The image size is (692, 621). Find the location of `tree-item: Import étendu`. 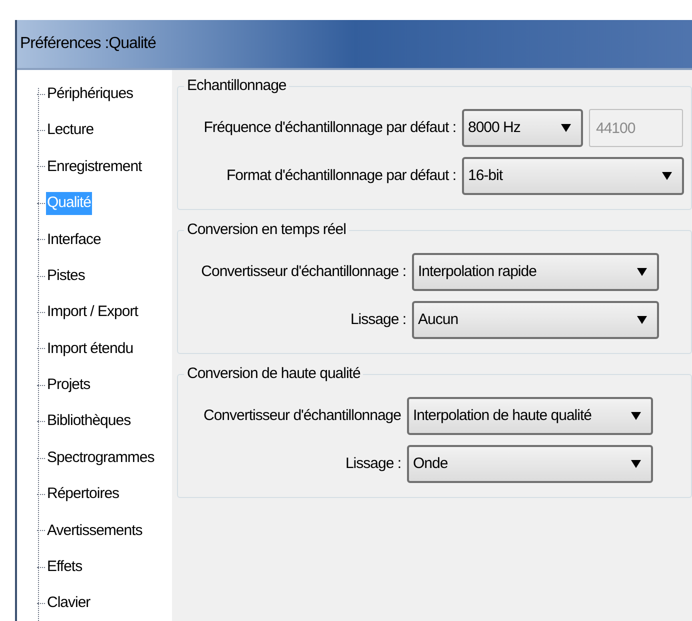

tree-item: Import étendu is located at coordinates (90, 349).